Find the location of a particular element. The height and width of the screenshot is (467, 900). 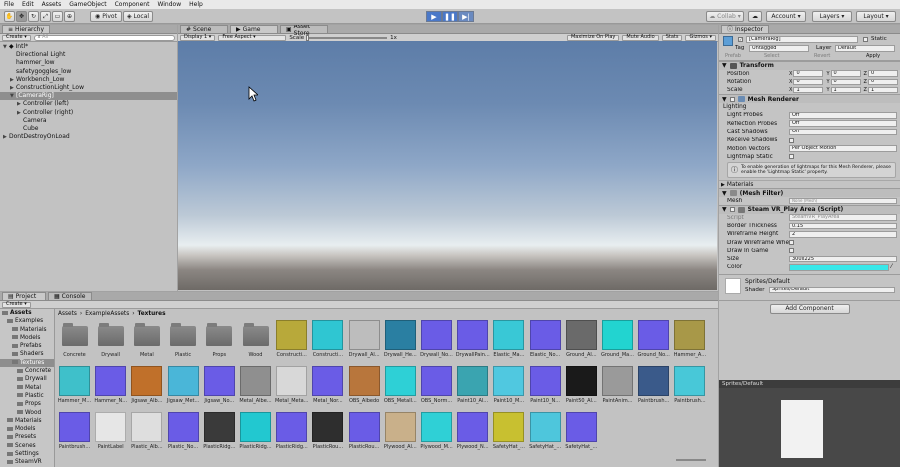

breadcrumb-item: Assets is located at coordinates (67, 314).